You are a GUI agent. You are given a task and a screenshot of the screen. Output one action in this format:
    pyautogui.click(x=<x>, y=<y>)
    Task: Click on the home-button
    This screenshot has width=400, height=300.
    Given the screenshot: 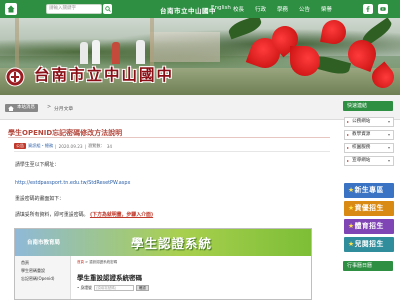 What is the action you would take?
    pyautogui.click(x=11, y=9)
    